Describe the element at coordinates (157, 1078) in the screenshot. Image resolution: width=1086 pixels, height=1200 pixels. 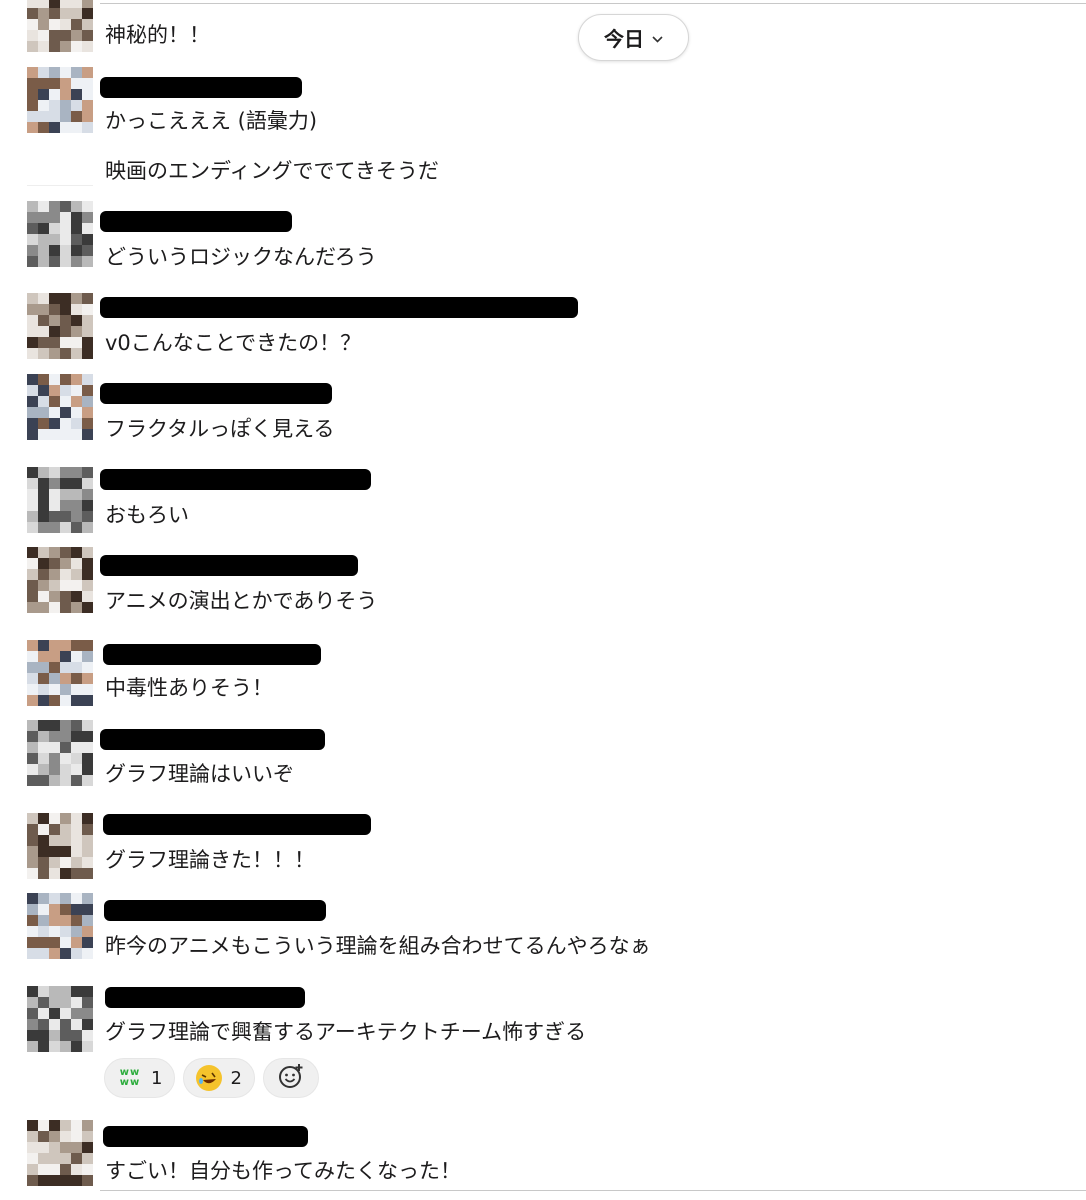
I see `reaction-count: 1` at that location.